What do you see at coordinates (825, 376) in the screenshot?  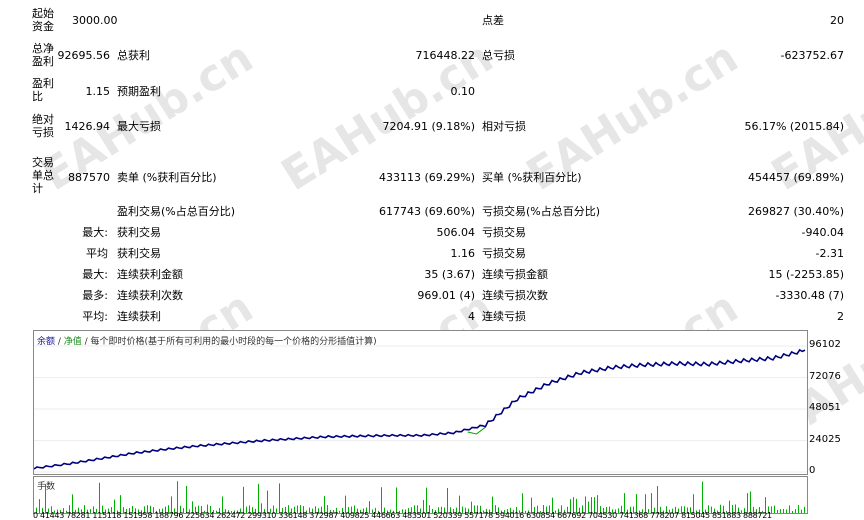 I see `y-tick-label: 72076` at bounding box center [825, 376].